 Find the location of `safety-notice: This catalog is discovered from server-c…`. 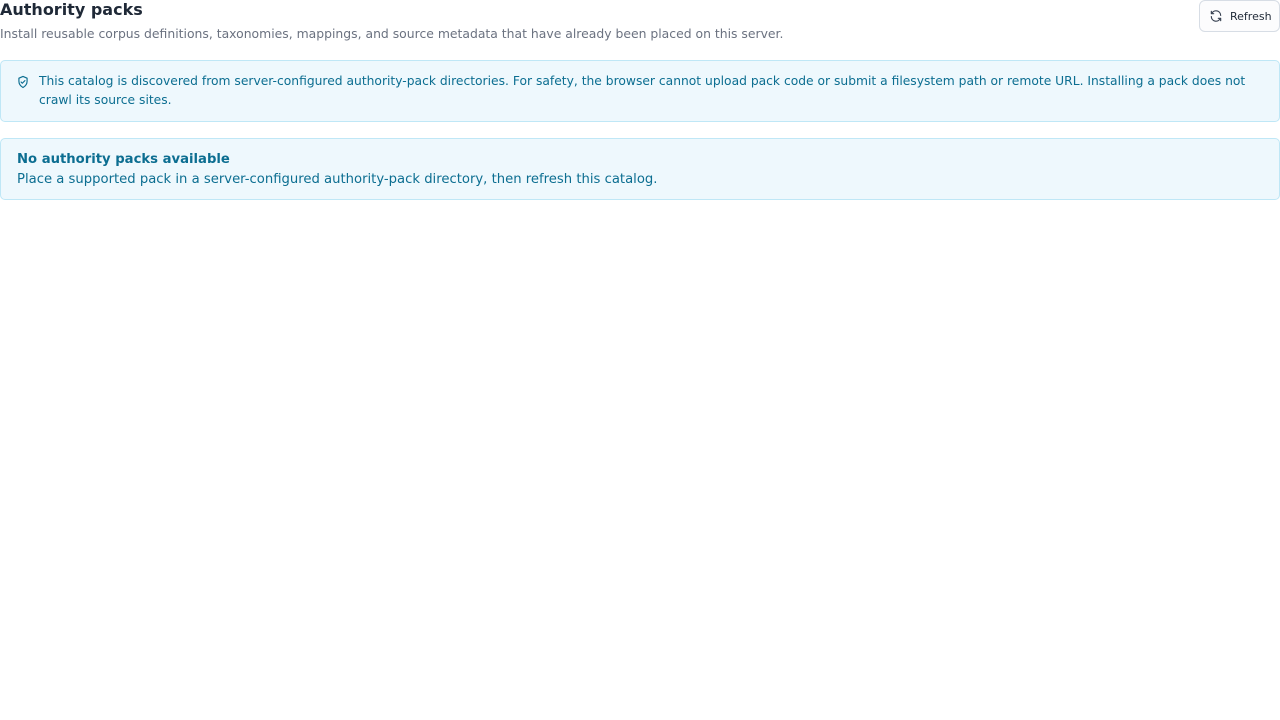

safety-notice: This catalog is discovered from server-c… is located at coordinates (640, 91).